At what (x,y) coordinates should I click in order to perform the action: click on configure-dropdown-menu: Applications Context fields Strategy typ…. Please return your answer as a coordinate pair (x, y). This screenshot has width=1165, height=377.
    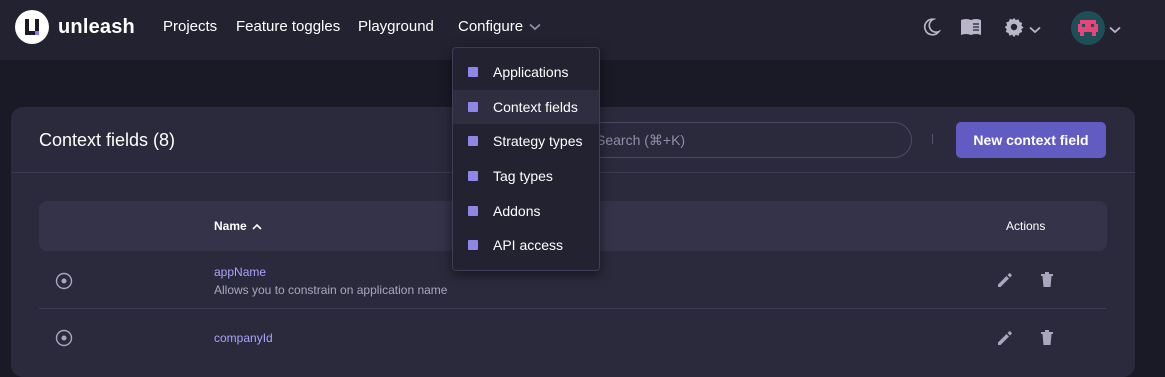
    Looking at the image, I should click on (526, 159).